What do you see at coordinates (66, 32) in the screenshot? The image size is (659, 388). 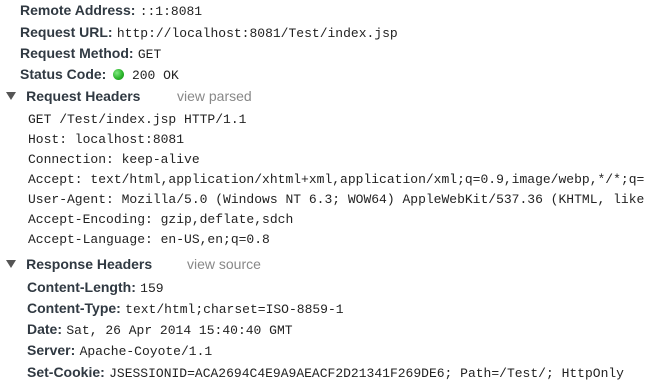 I see `request-url-label: Request URL:` at bounding box center [66, 32].